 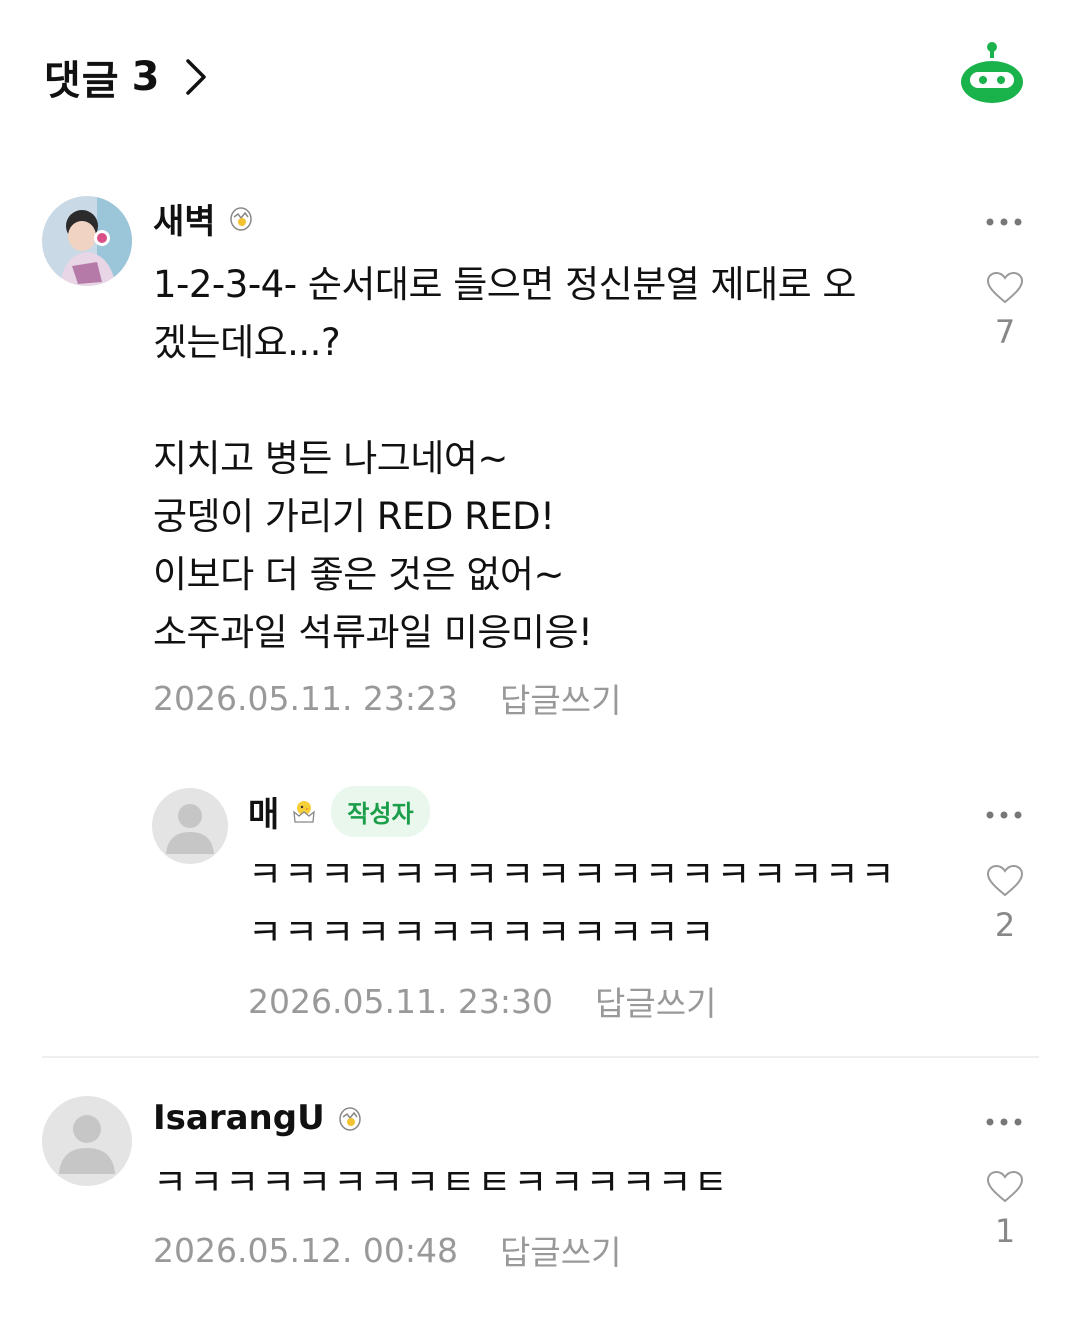 What do you see at coordinates (540, 1057) in the screenshot?
I see `comment-divider` at bounding box center [540, 1057].